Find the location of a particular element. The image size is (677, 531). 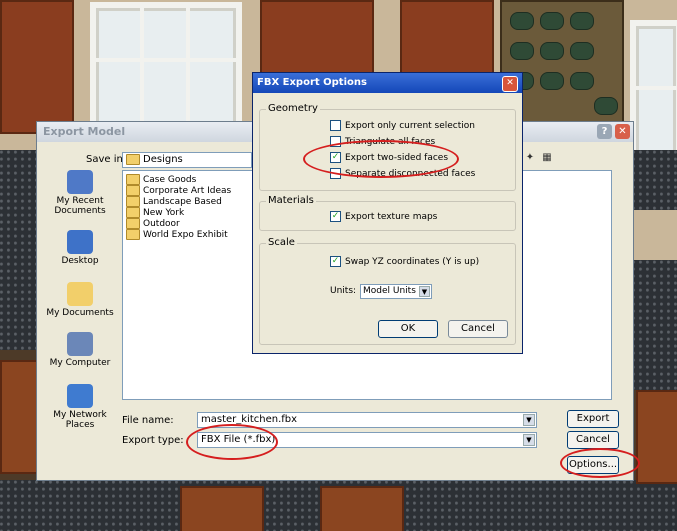

place-label: My Network Places is located at coordinates (80, 420).